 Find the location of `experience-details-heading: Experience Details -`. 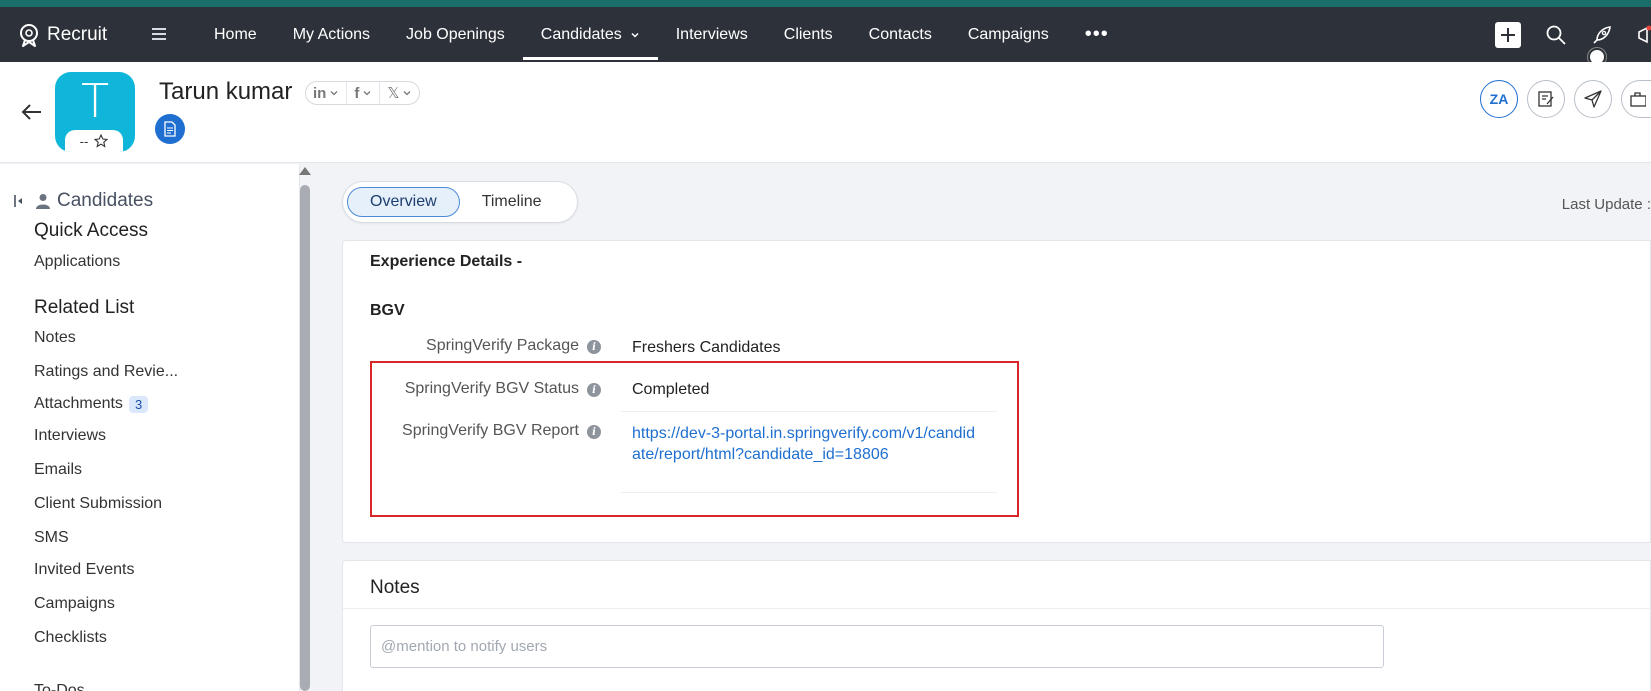

experience-details-heading: Experience Details - is located at coordinates (446, 261).